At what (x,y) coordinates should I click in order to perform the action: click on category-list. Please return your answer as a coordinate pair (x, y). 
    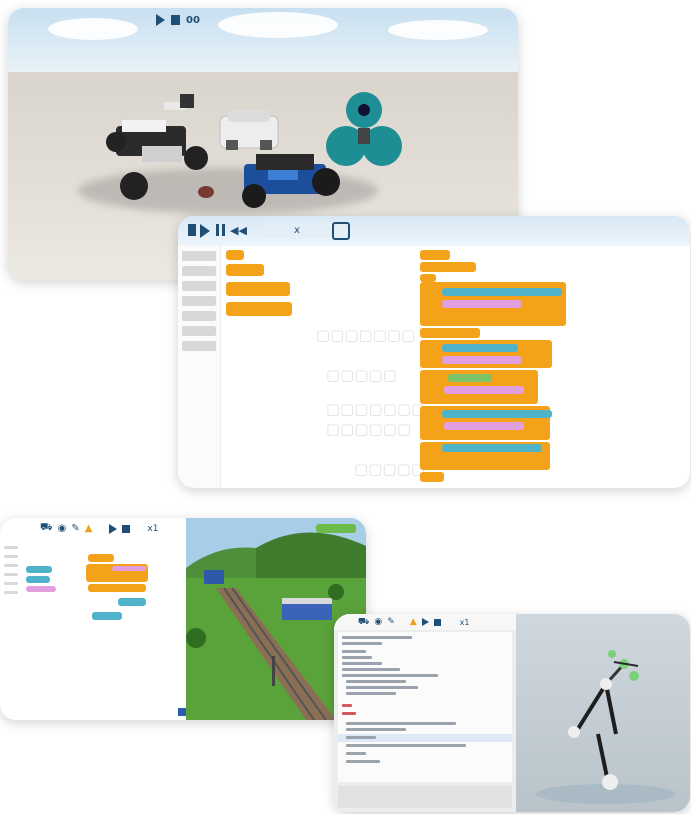
    Looking at the image, I should click on (199, 367).